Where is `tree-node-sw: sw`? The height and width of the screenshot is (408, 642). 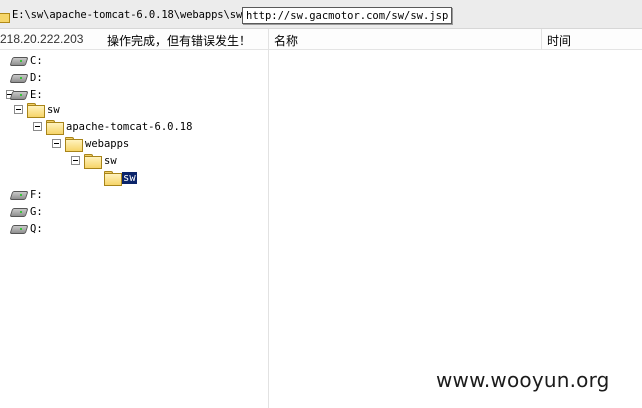
tree-node-sw: sw is located at coordinates (37, 109).